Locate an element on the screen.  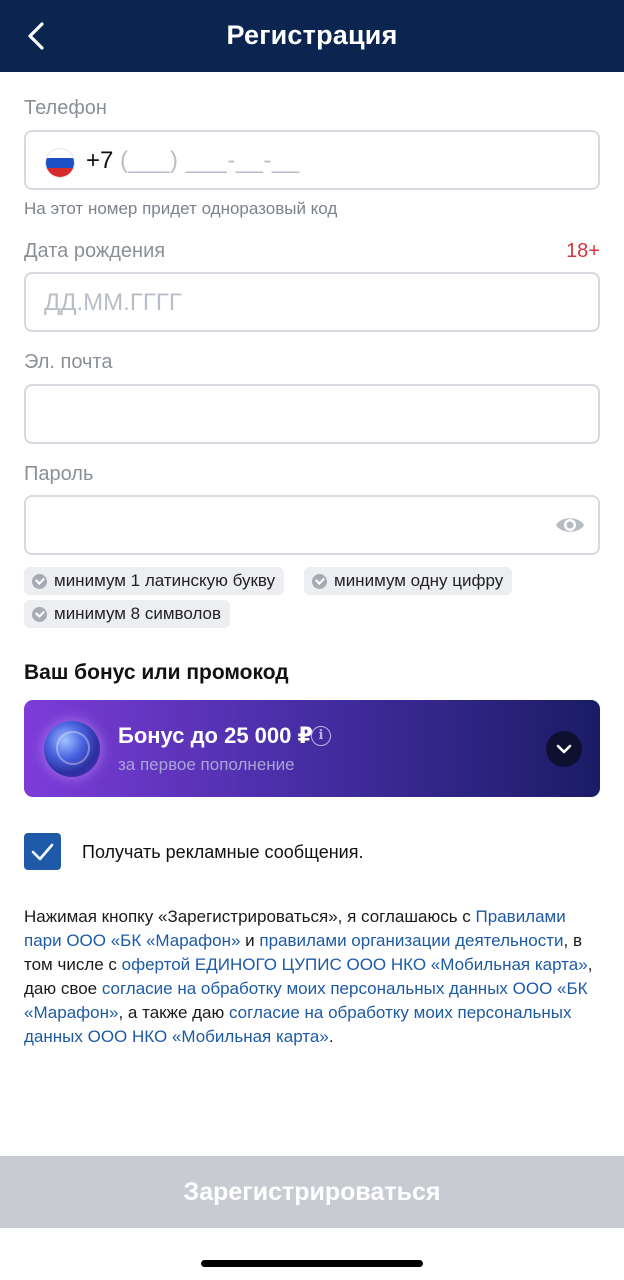
eye-icon is located at coordinates (570, 525).